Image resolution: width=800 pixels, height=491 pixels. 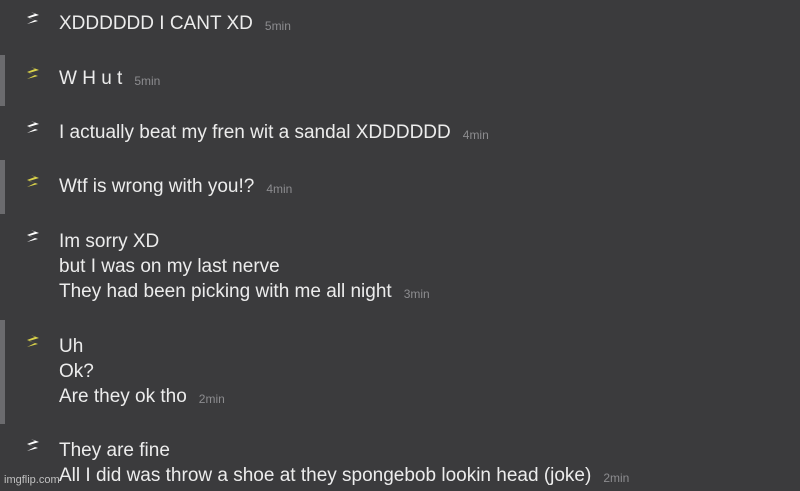 I want to click on message-timestamp: 3min, so click(x=416, y=294).